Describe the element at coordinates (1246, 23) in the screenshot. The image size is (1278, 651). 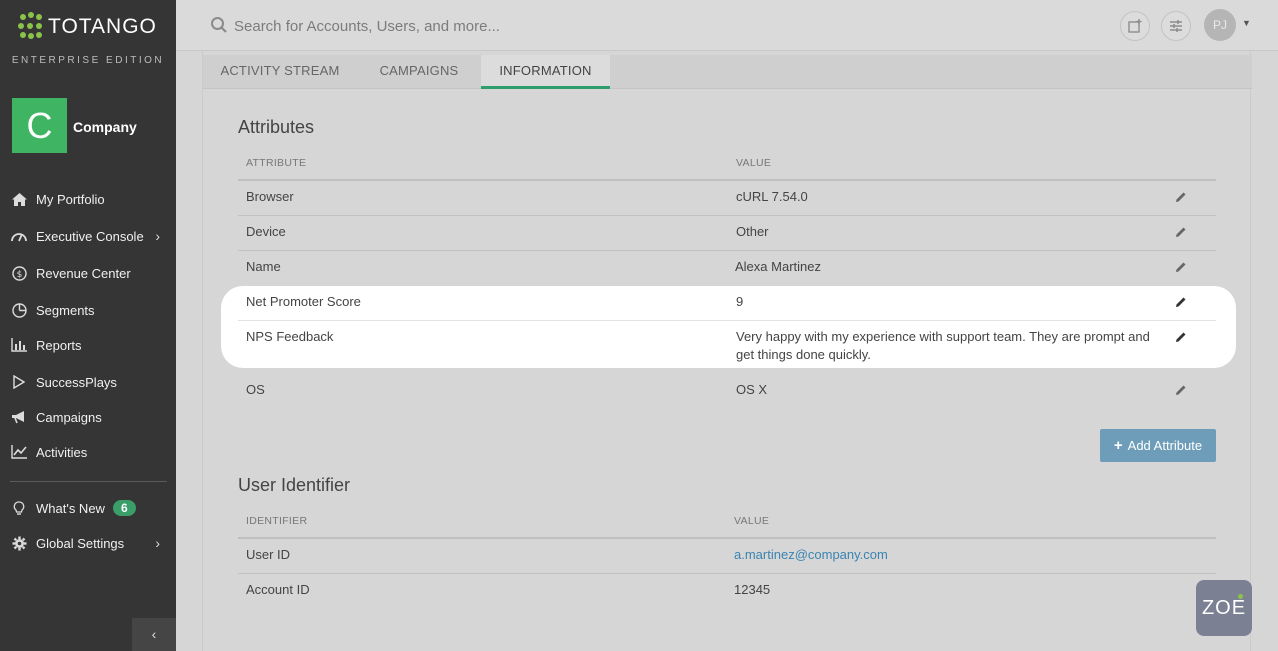
I see `caret-down-icon: ▼` at that location.